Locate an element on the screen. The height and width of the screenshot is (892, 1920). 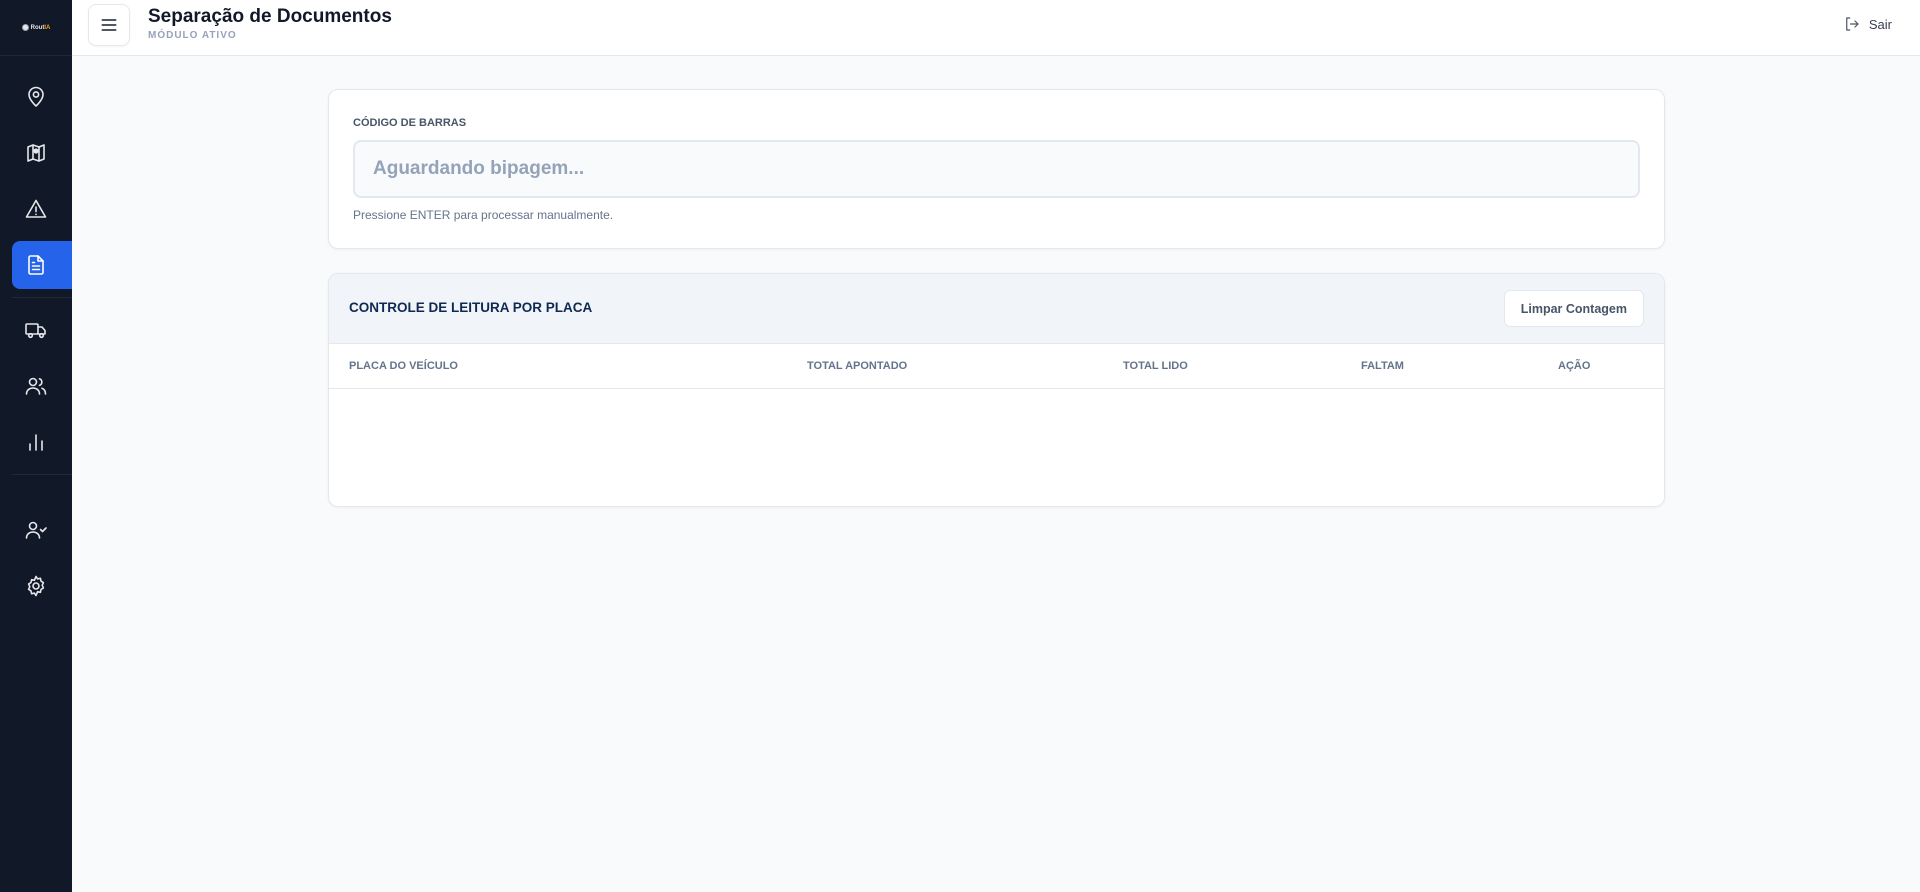
user-check-icon is located at coordinates (36, 530).